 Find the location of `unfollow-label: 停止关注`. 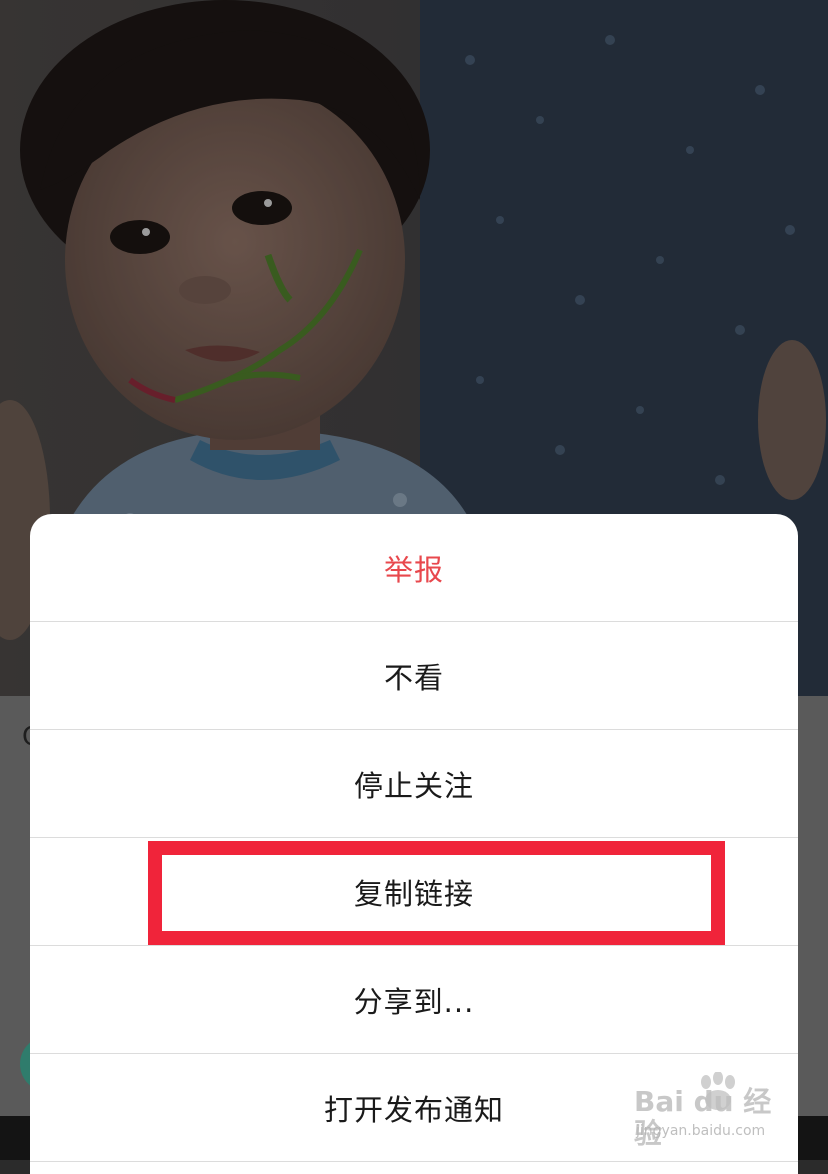

unfollow-label: 停止关注 is located at coordinates (413, 785).